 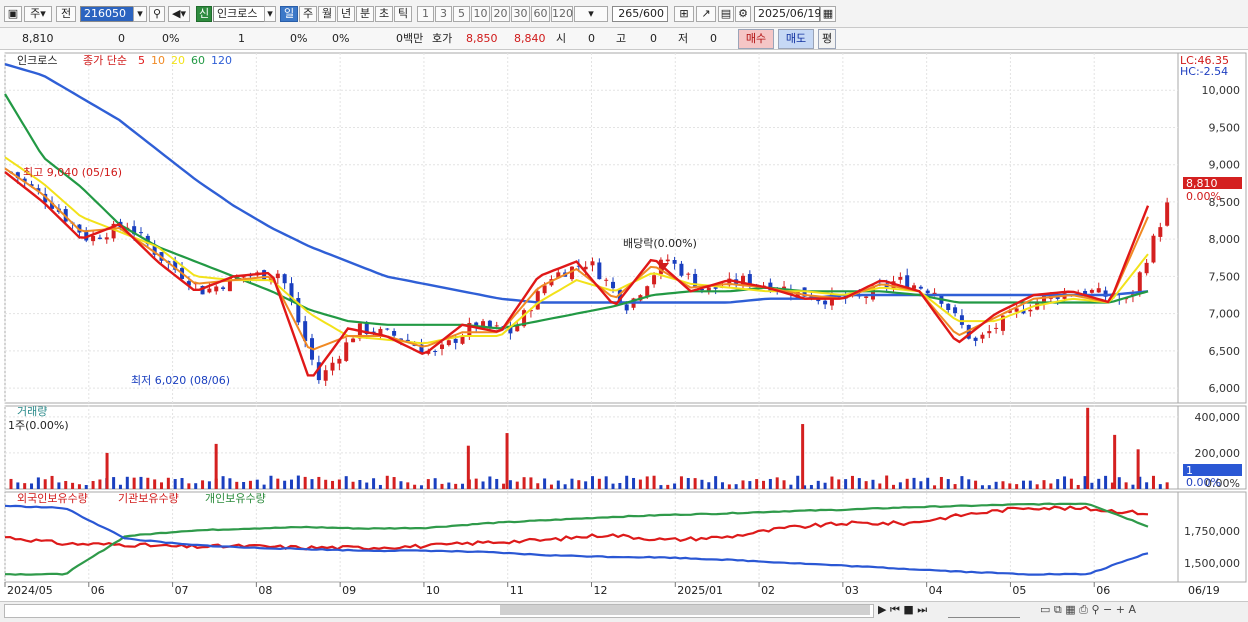 What do you see at coordinates (640, 14) in the screenshot?
I see `bar-count-field: 265/600` at bounding box center [640, 14].